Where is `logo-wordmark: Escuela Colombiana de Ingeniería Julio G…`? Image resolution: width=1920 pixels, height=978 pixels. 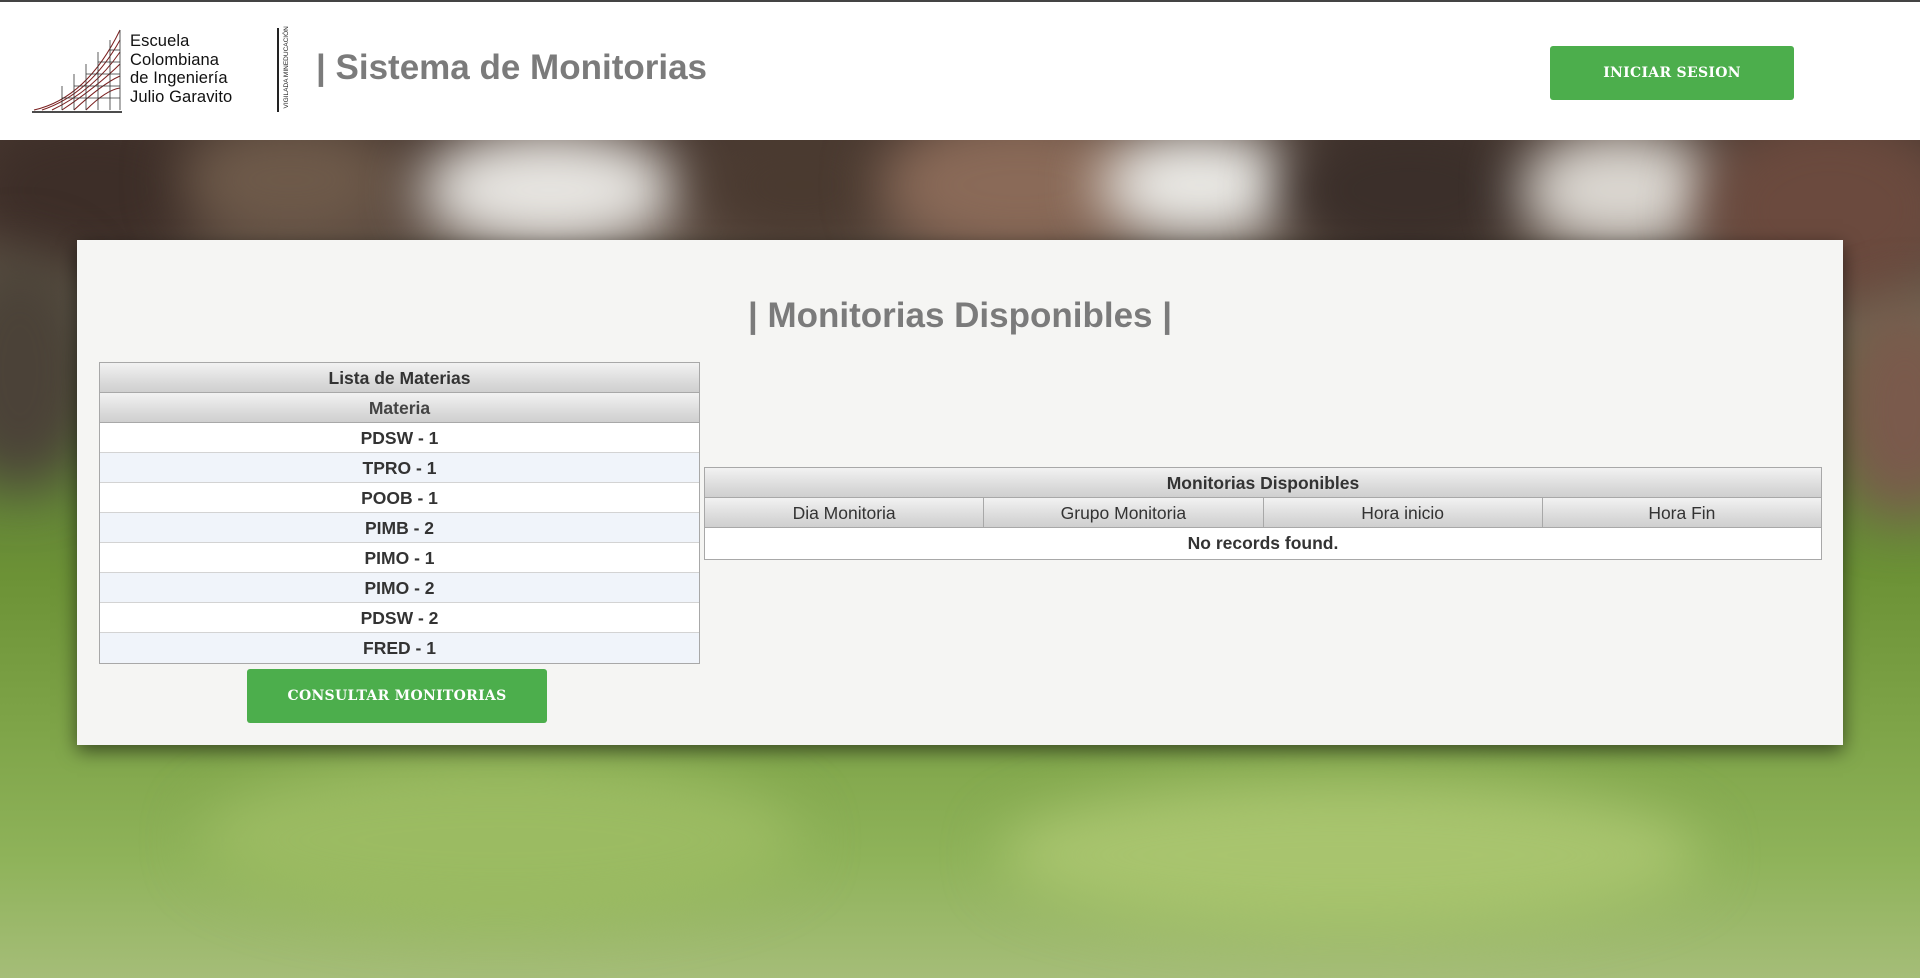 logo-wordmark: Escuela Colombiana de Ingeniería Julio G… is located at coordinates (181, 69).